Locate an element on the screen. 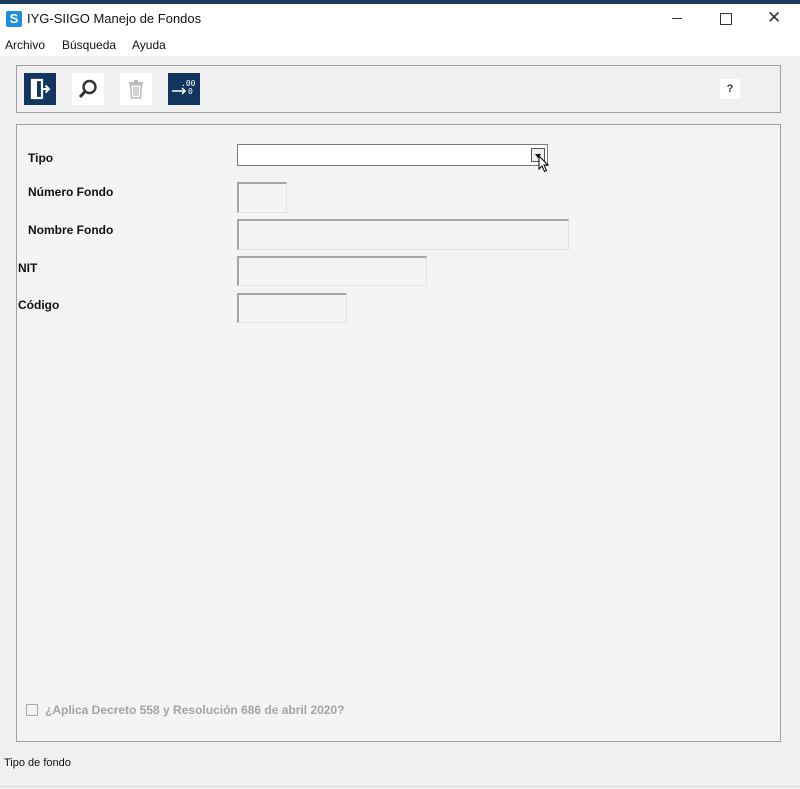  nombre-fondo-field is located at coordinates (403, 234).